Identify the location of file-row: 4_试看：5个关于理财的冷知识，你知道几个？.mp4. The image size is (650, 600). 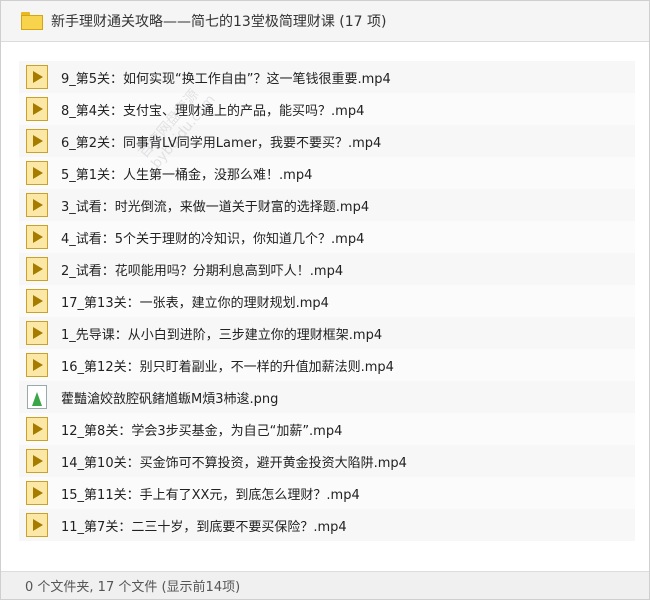
(327, 237).